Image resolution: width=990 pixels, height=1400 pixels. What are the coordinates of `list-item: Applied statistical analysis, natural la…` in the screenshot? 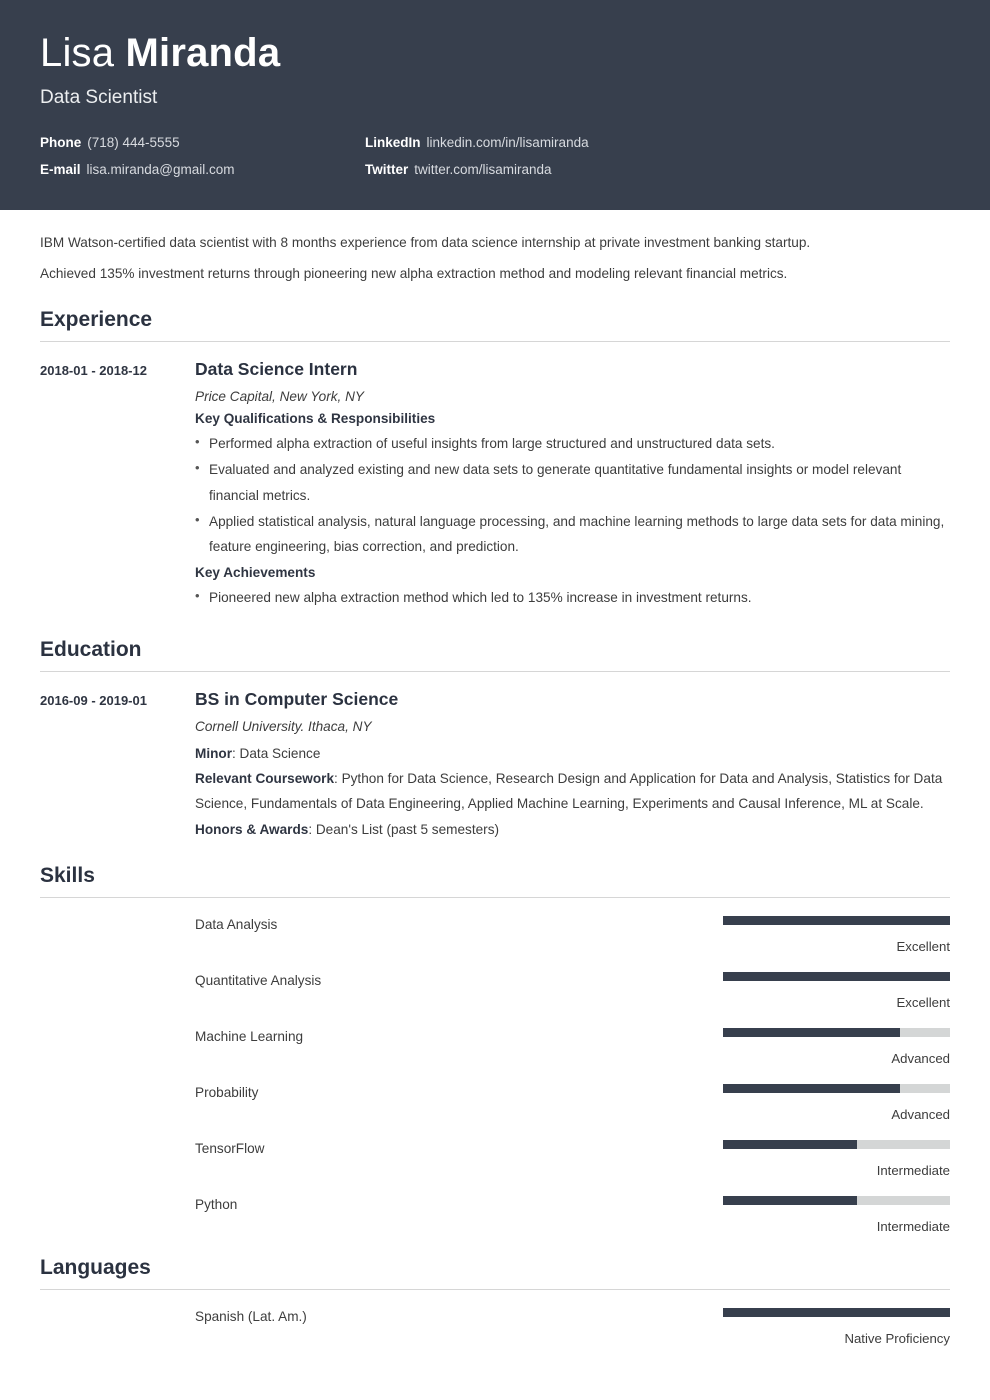 It's located at (572, 533).